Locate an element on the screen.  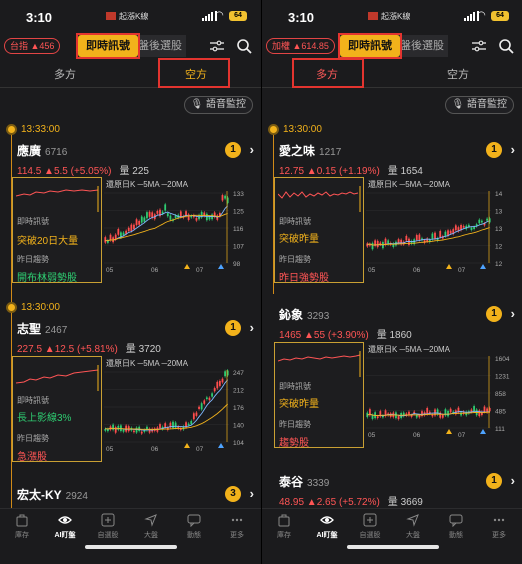
x-tick-label: 05 is located at coordinates (110, 270).